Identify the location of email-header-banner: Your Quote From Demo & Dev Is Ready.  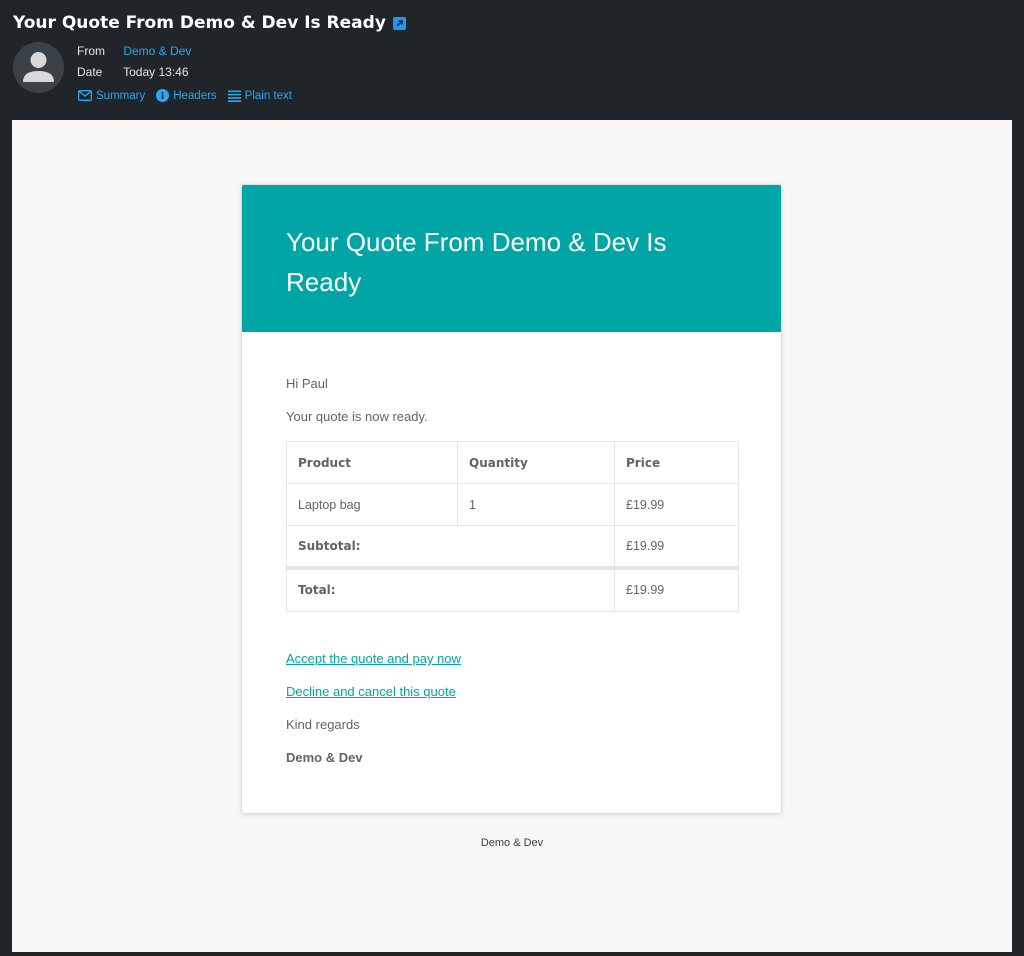
(511, 258).